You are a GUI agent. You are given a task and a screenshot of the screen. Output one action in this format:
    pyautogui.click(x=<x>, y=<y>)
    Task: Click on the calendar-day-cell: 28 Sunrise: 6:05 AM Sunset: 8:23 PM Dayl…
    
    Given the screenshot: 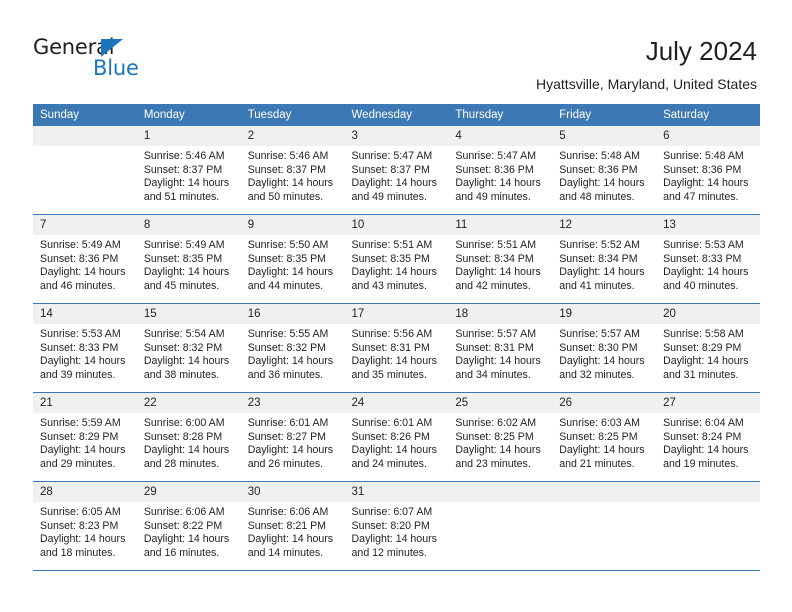 What is the action you would take?
    pyautogui.click(x=85, y=526)
    